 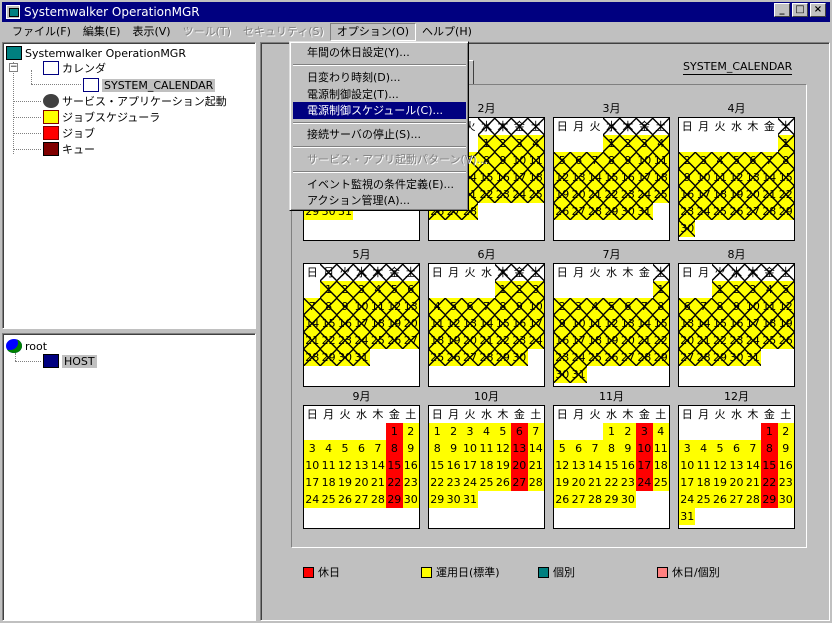 What do you see at coordinates (660, 482) in the screenshot?
I see `calendar-day: 25` at bounding box center [660, 482].